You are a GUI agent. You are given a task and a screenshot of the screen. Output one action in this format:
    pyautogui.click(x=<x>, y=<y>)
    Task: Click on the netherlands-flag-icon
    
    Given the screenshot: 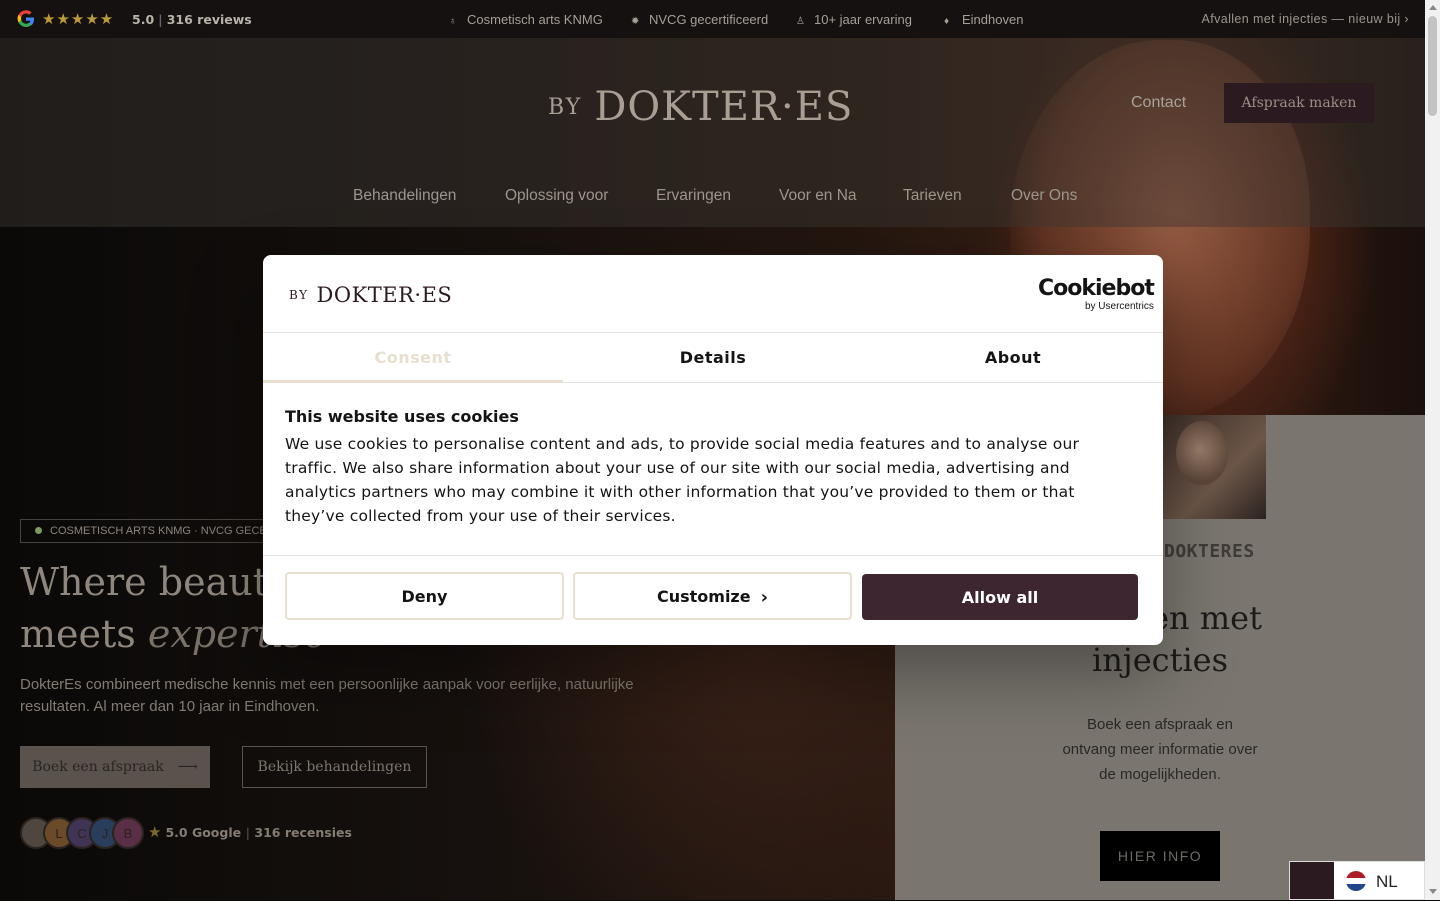 What is the action you would take?
    pyautogui.click(x=1356, y=881)
    